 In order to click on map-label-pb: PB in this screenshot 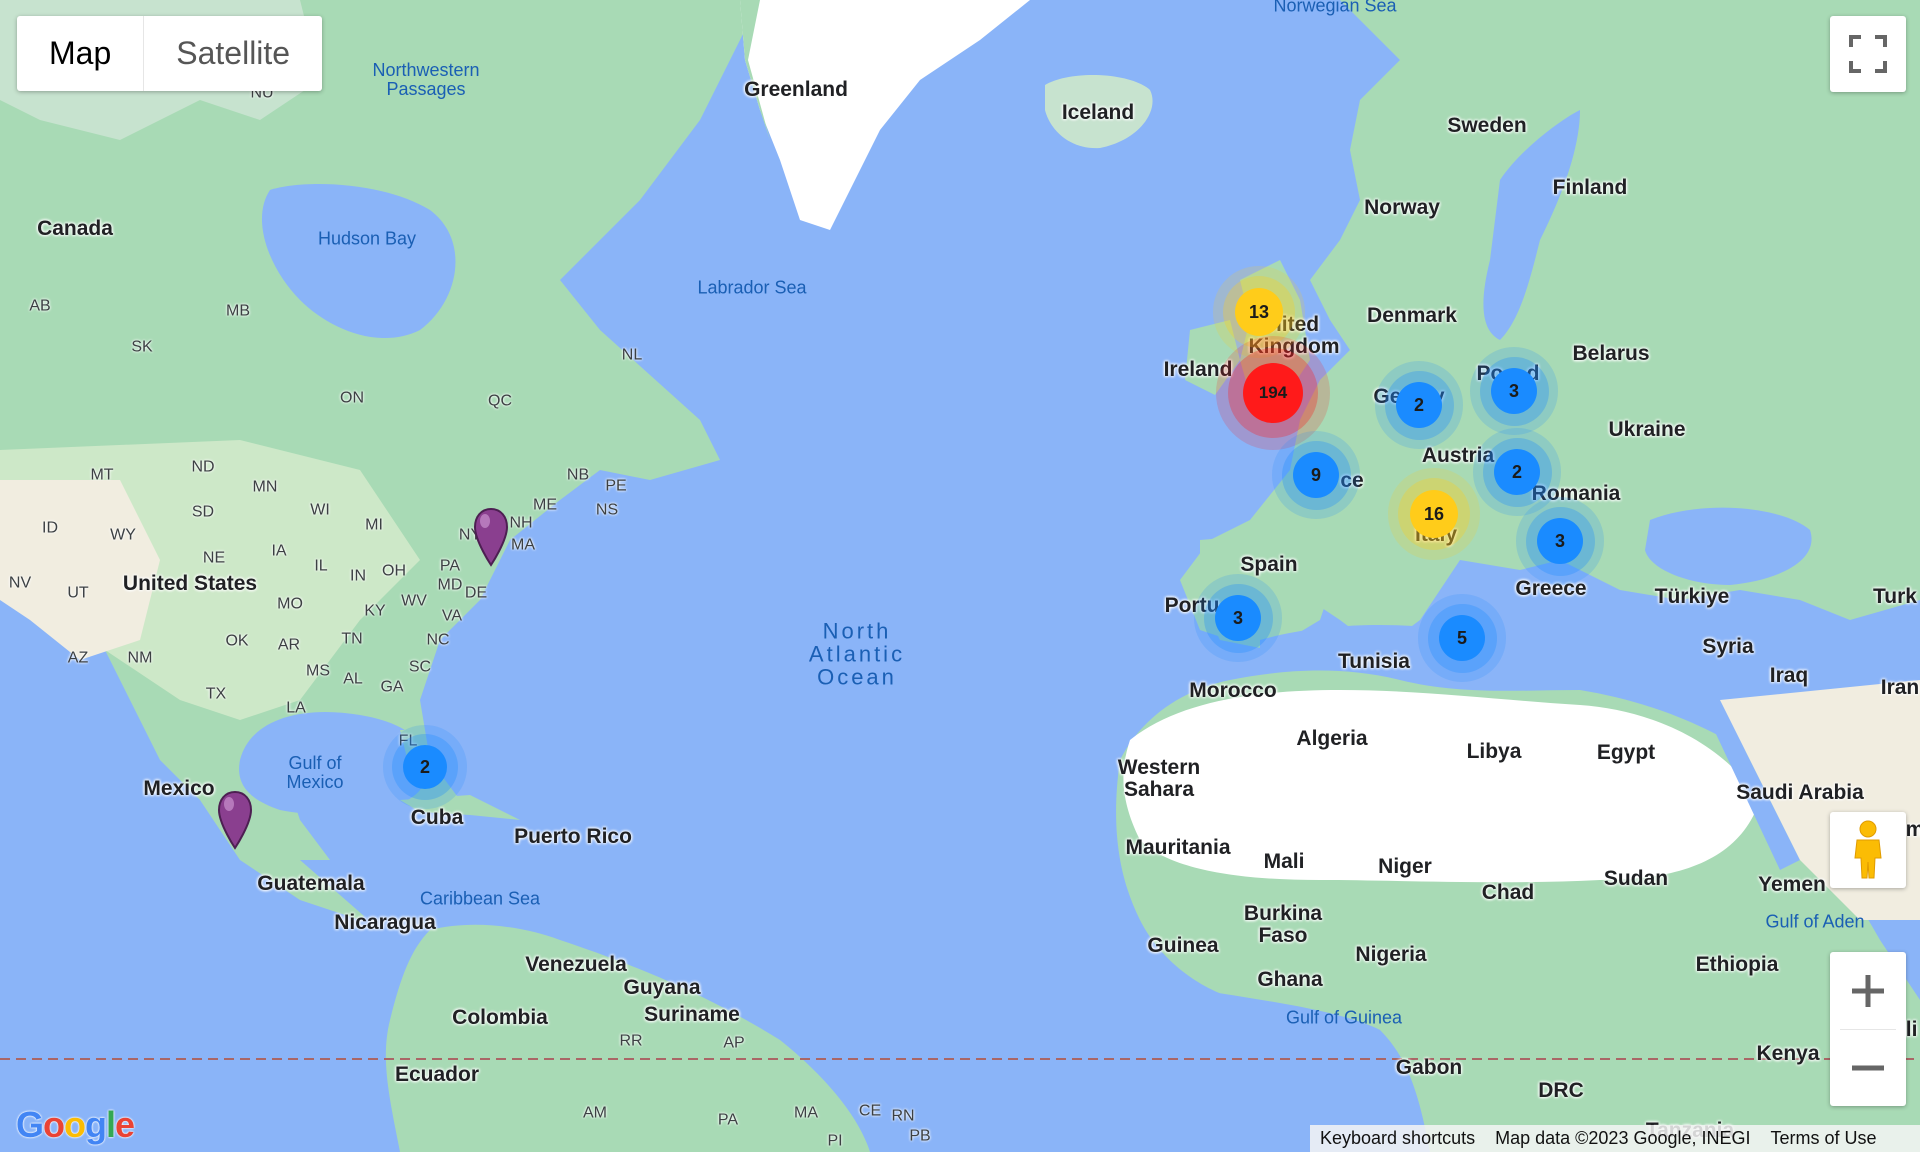, I will do `click(920, 1136)`.